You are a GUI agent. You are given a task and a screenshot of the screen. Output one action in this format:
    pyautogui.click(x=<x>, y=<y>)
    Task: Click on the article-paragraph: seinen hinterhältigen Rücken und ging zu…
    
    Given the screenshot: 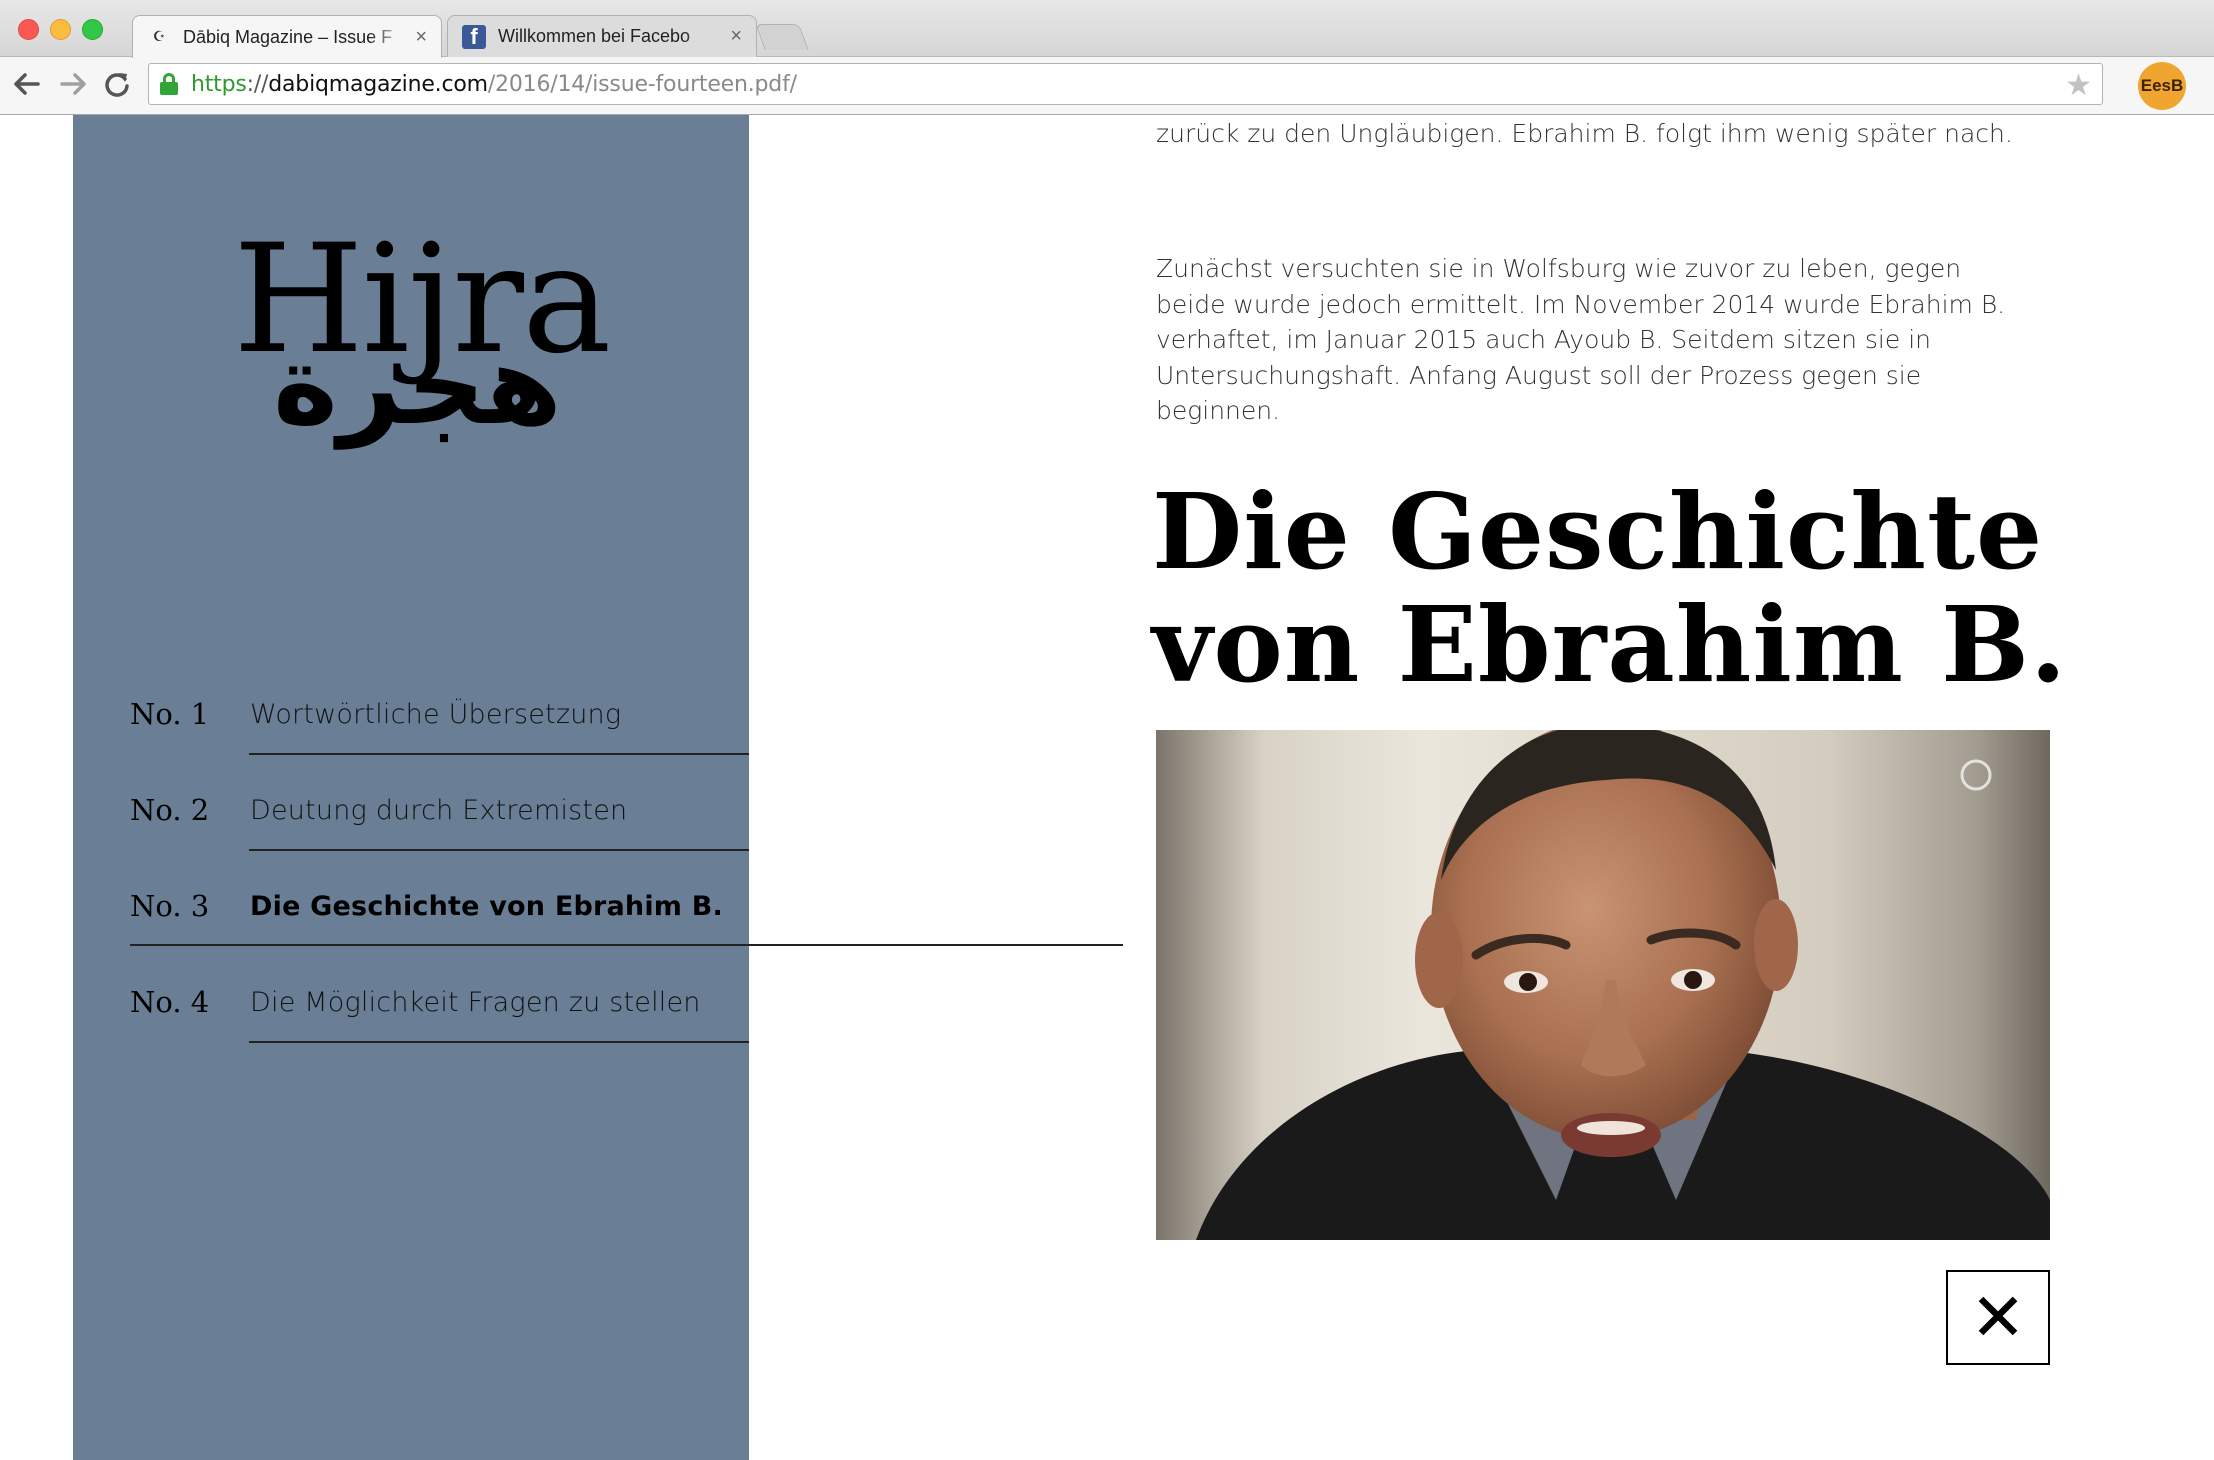 What is the action you would take?
    pyautogui.click(x=1584, y=133)
    